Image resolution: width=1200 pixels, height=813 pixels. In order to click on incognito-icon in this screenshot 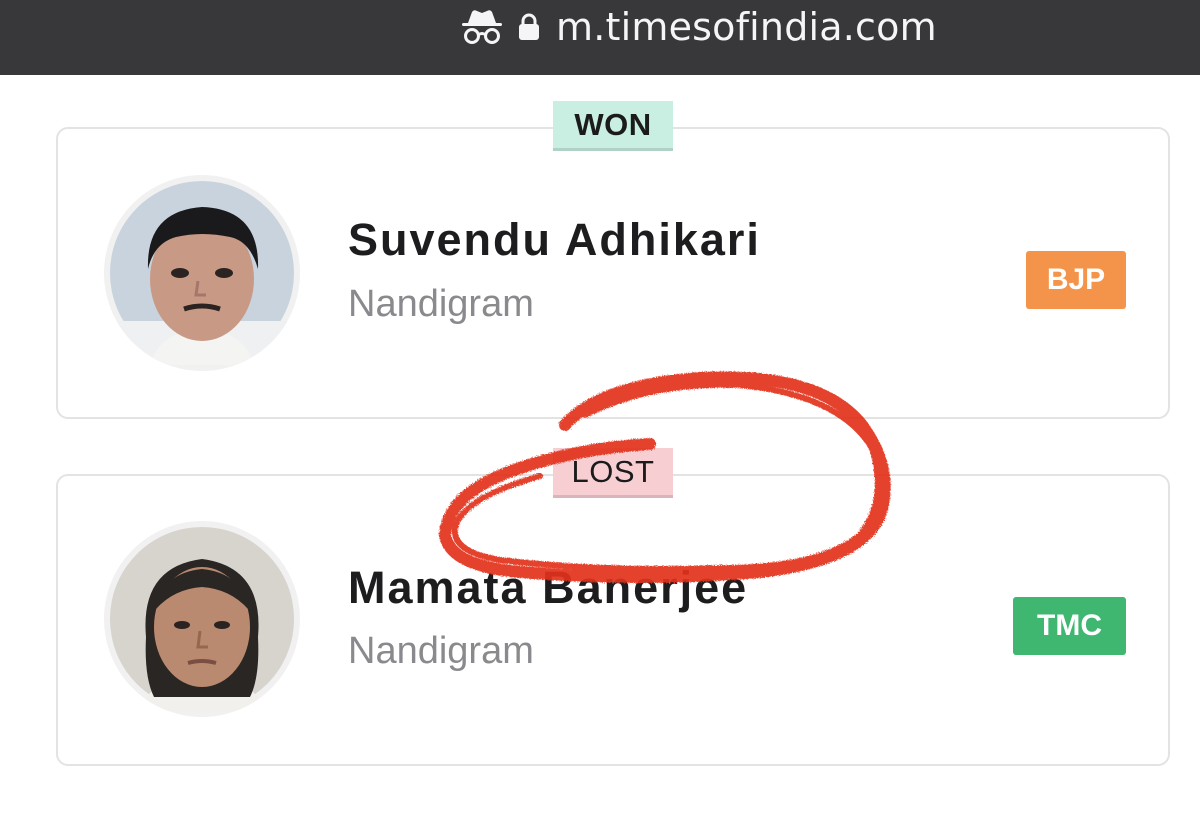, I will do `click(482, 27)`.